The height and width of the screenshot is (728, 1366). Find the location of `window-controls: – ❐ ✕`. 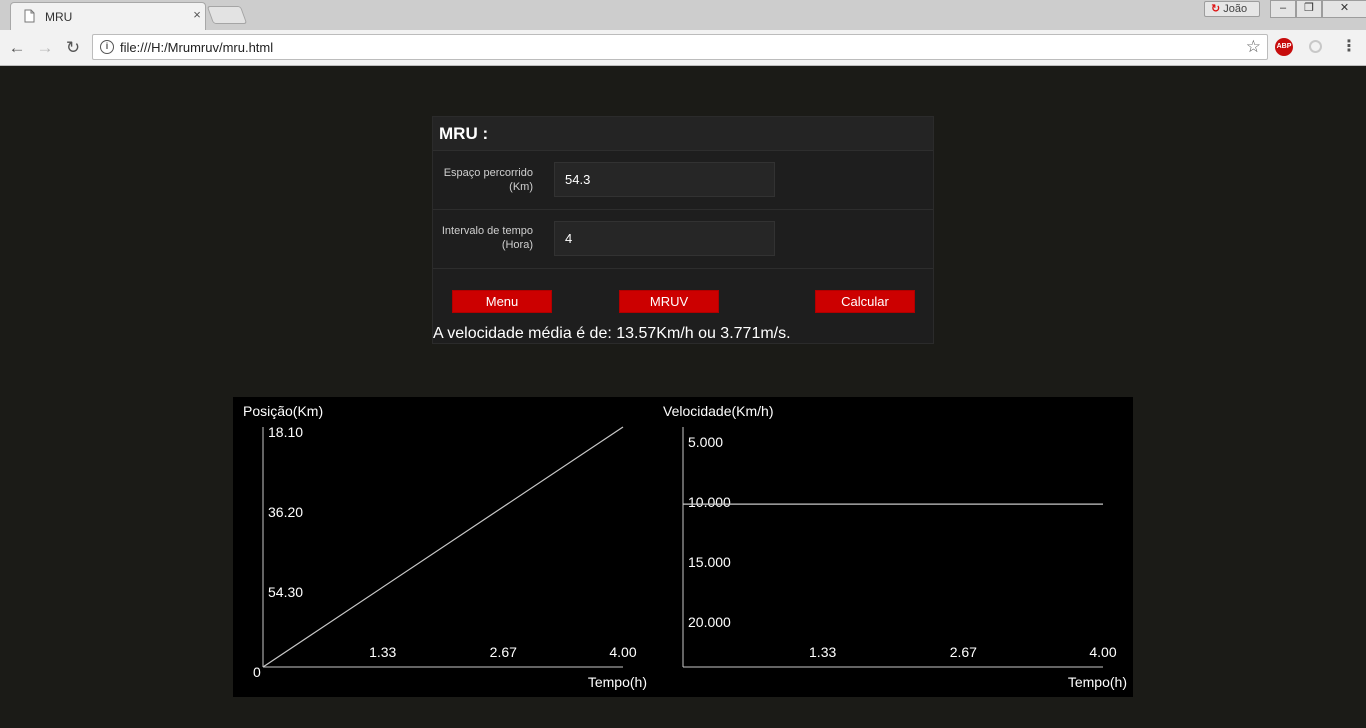

window-controls: – ❐ ✕ is located at coordinates (1318, 9).